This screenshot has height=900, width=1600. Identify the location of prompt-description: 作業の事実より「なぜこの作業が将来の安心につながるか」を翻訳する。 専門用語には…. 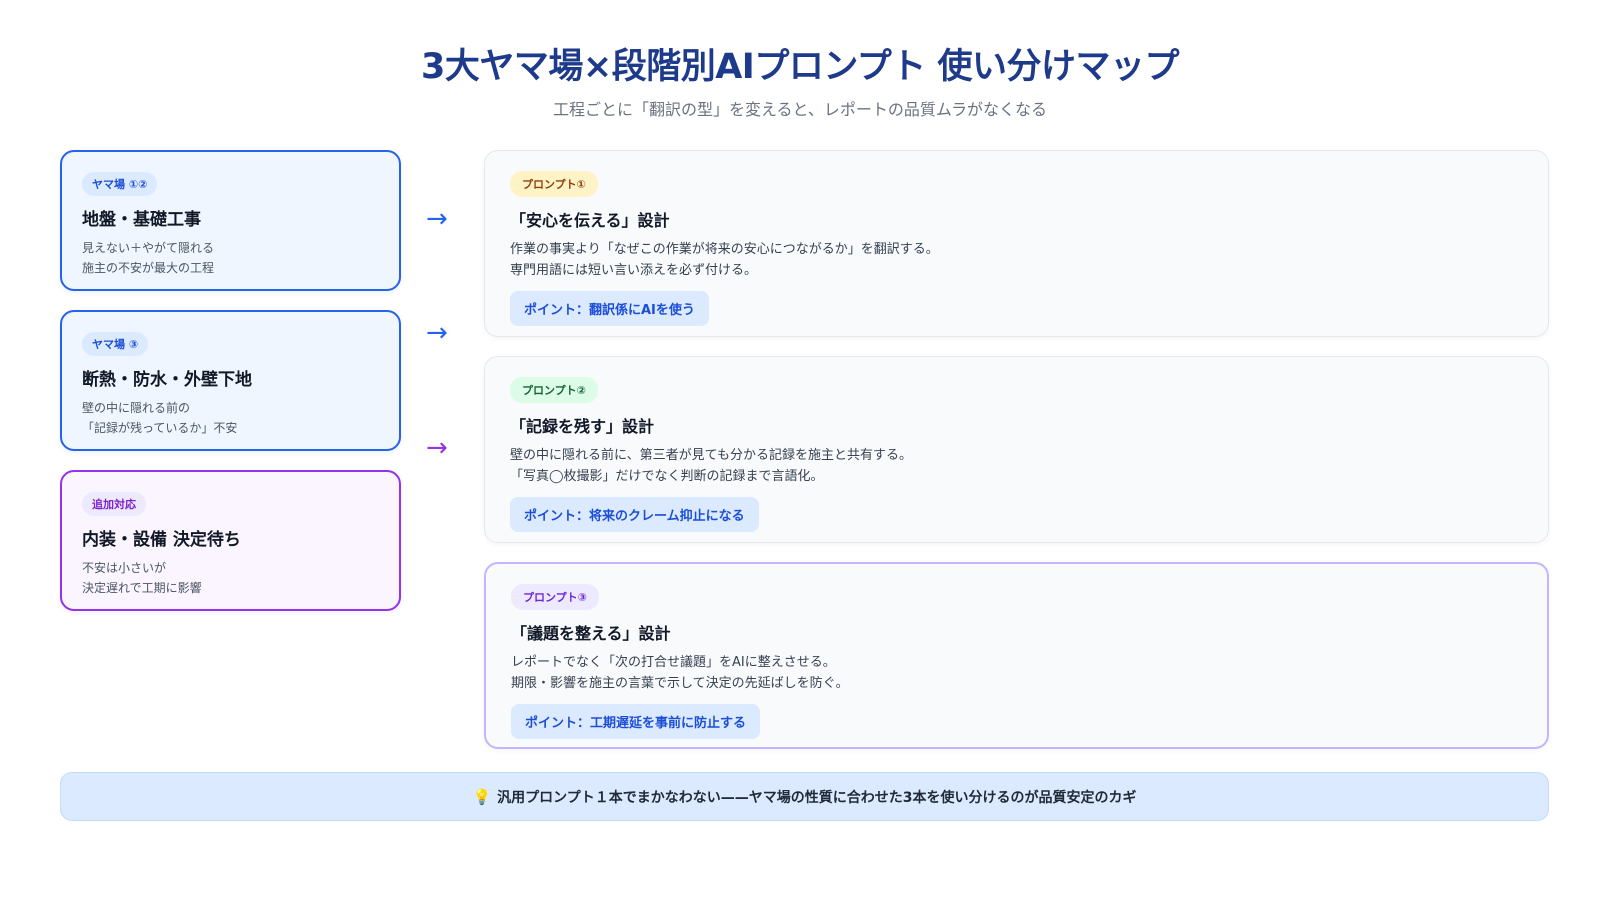
(1016, 260).